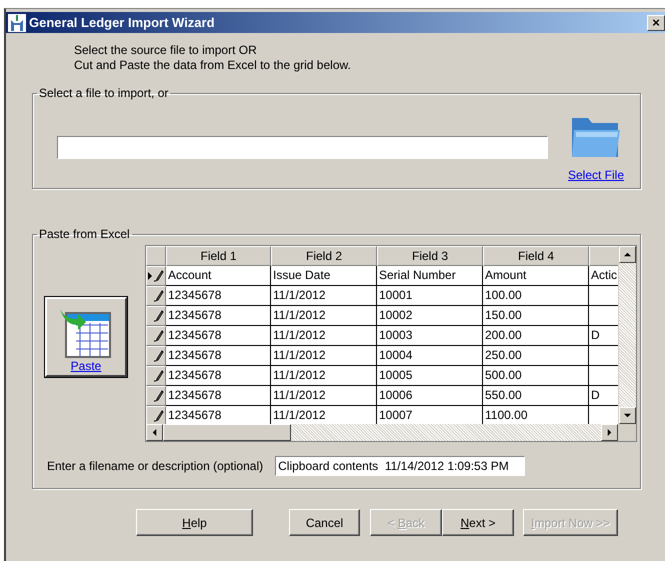 This screenshot has height=561, width=665. I want to click on horizontal-scrollbar, so click(382, 432).